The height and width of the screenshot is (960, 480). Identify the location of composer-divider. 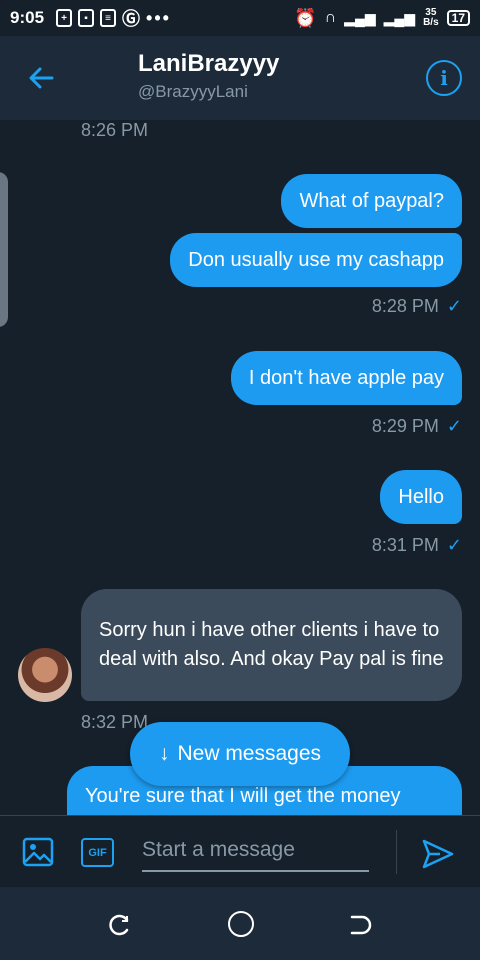
(396, 852).